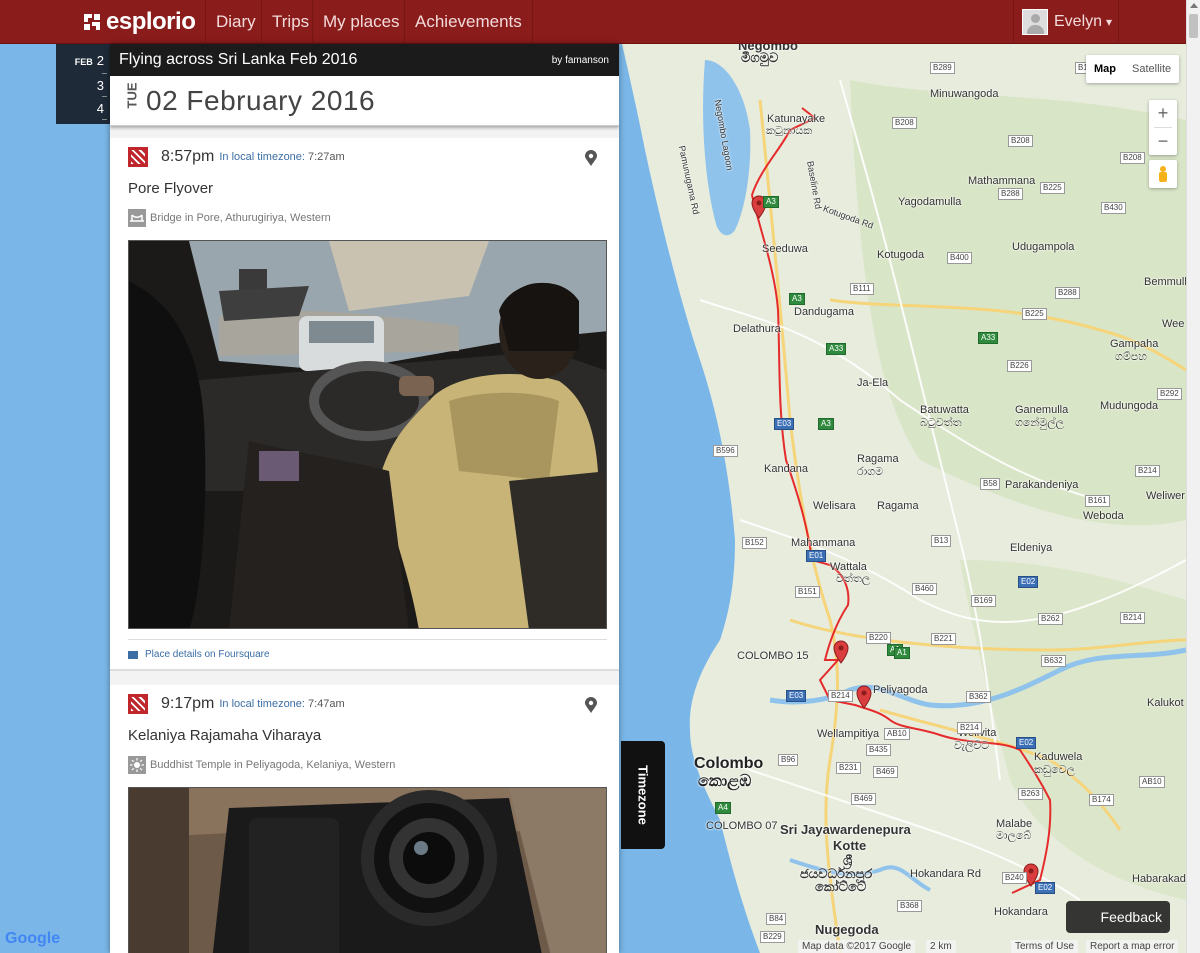 This screenshot has height=953, width=1200. What do you see at coordinates (796, 696) in the screenshot?
I see `road-shield: E03` at bounding box center [796, 696].